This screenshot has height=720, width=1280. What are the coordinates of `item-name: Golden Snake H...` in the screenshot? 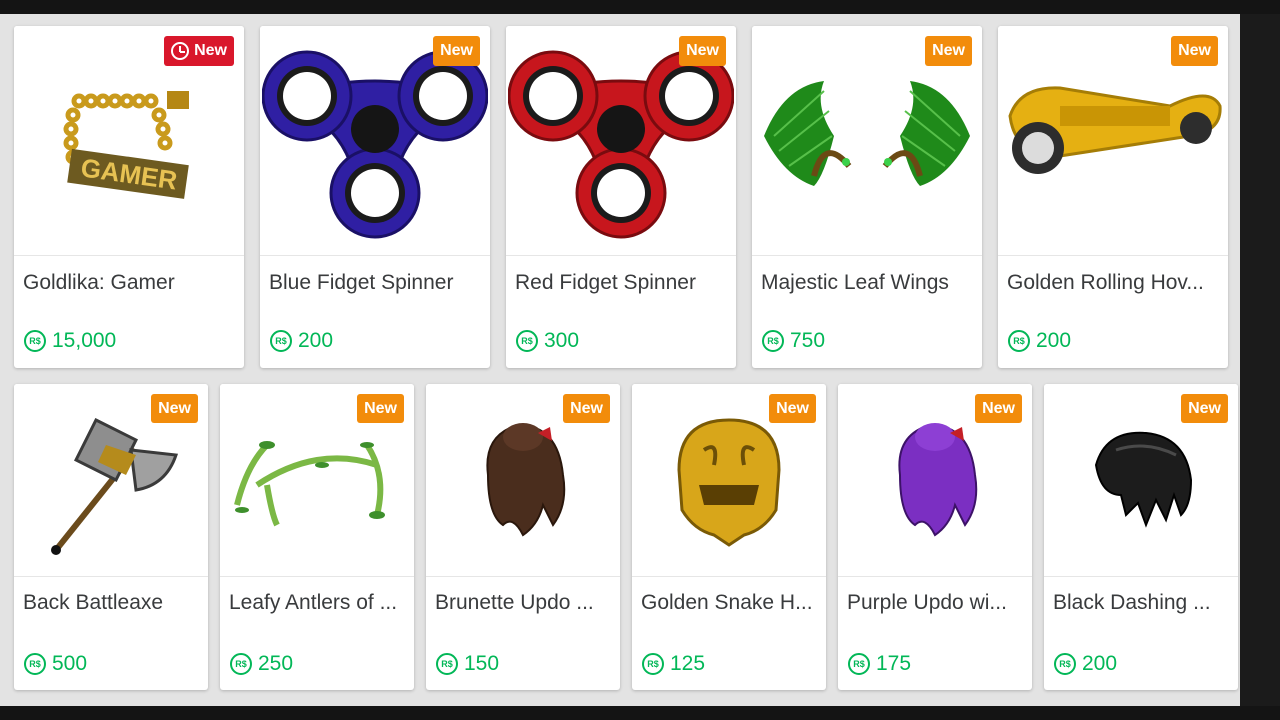 It's located at (729, 603).